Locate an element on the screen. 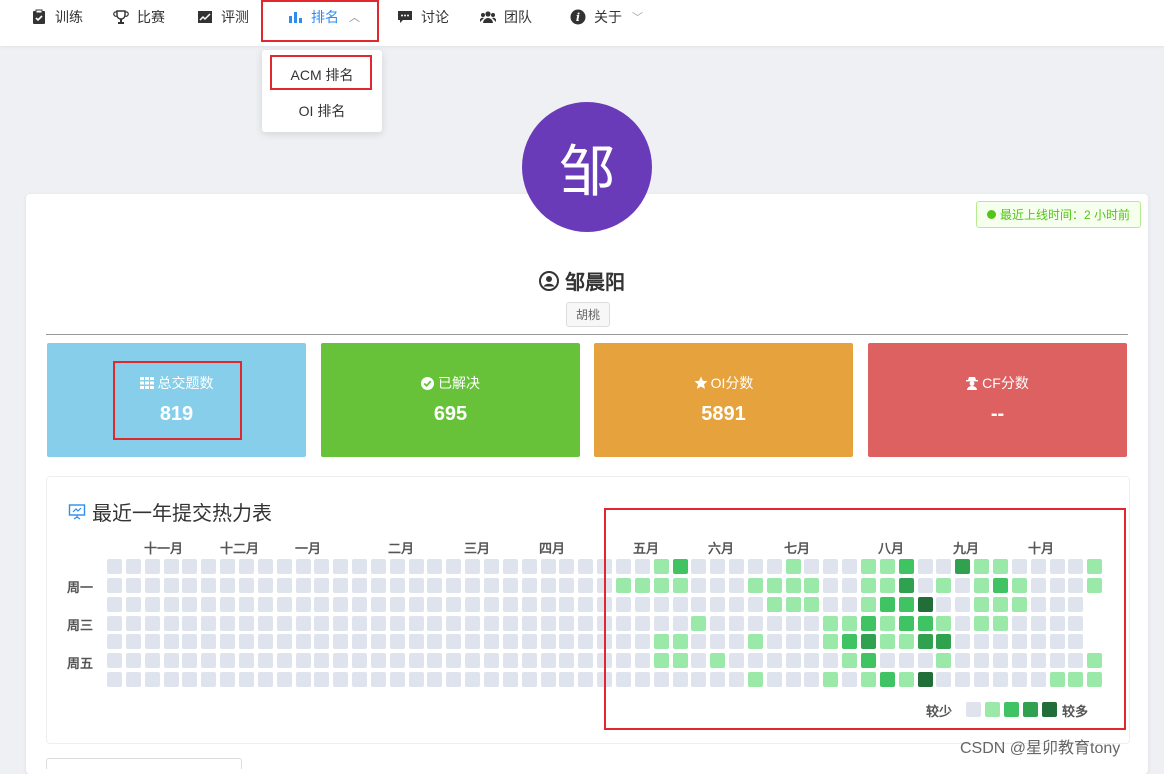 The height and width of the screenshot is (774, 1164). nav-item-discussion: 讨论 is located at coordinates (423, 17).